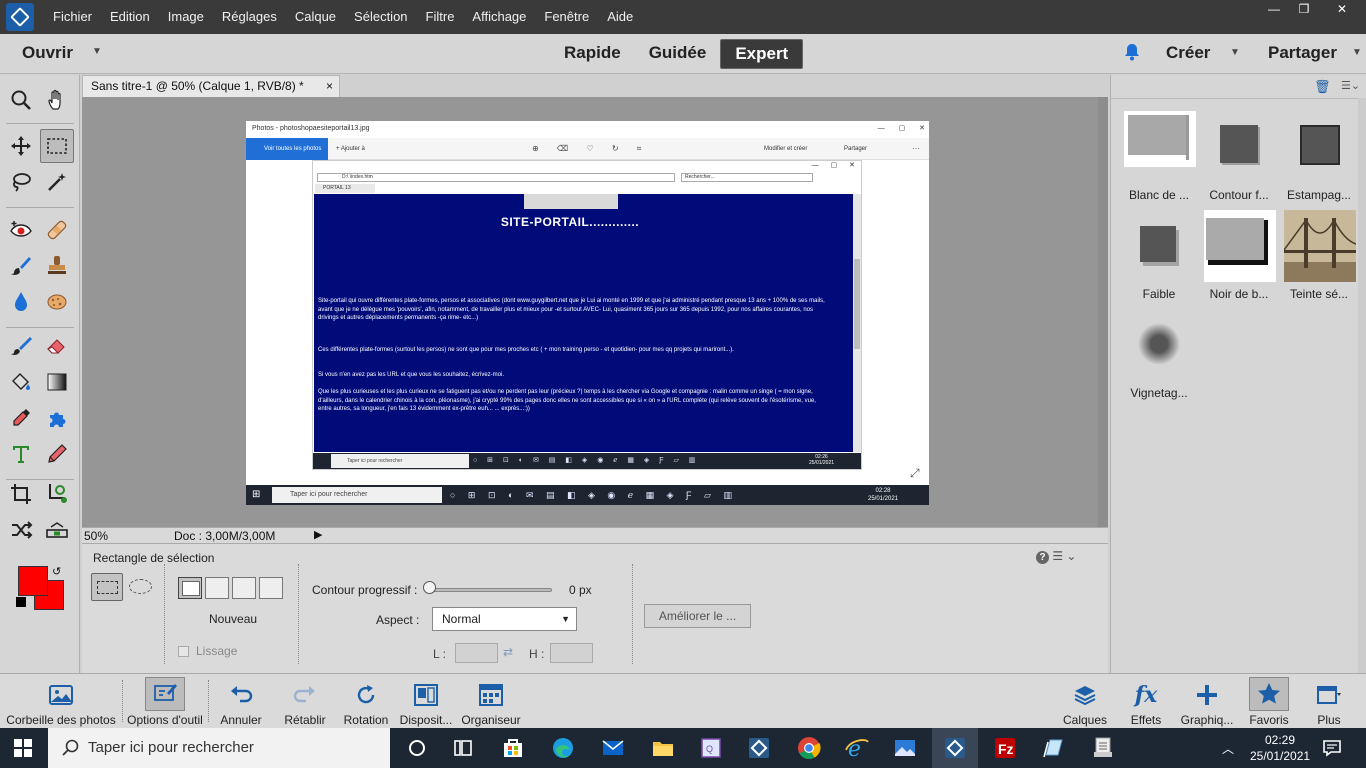 This screenshot has height=768, width=1366. I want to click on bell-icon, so click(1132, 52).